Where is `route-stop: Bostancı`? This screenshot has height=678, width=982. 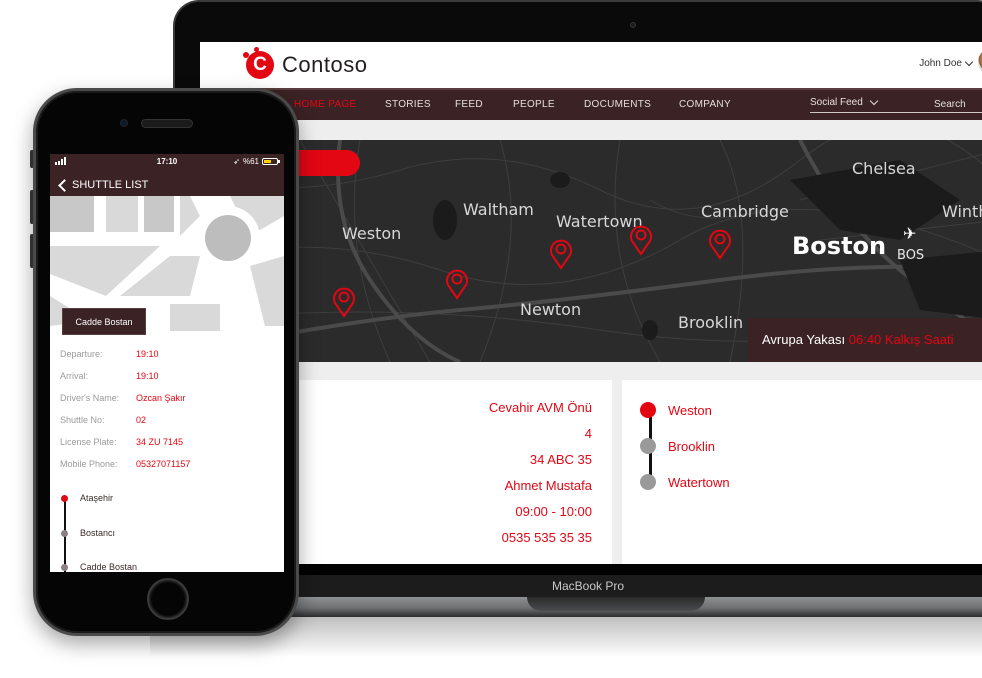
route-stop: Bostancı is located at coordinates (88, 533).